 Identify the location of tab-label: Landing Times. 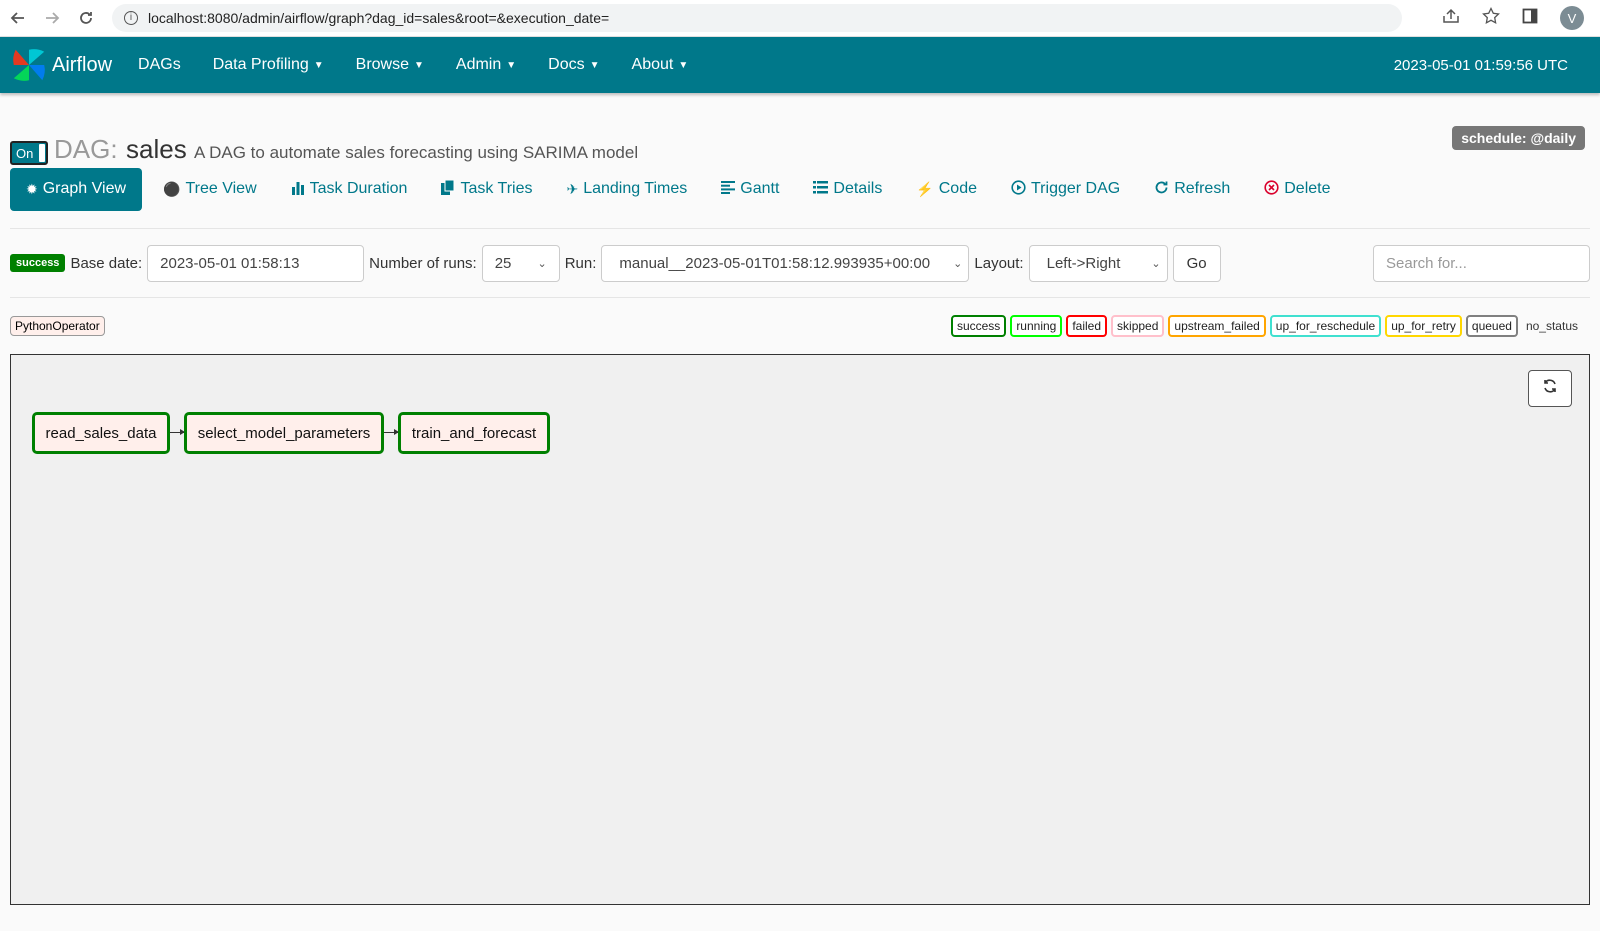
(635, 188).